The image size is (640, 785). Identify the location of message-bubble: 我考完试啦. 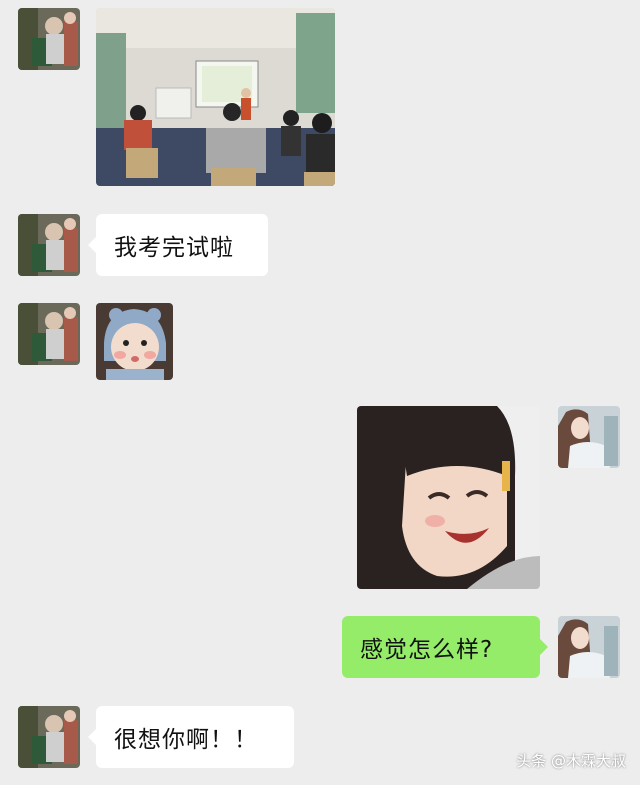
(178, 245).